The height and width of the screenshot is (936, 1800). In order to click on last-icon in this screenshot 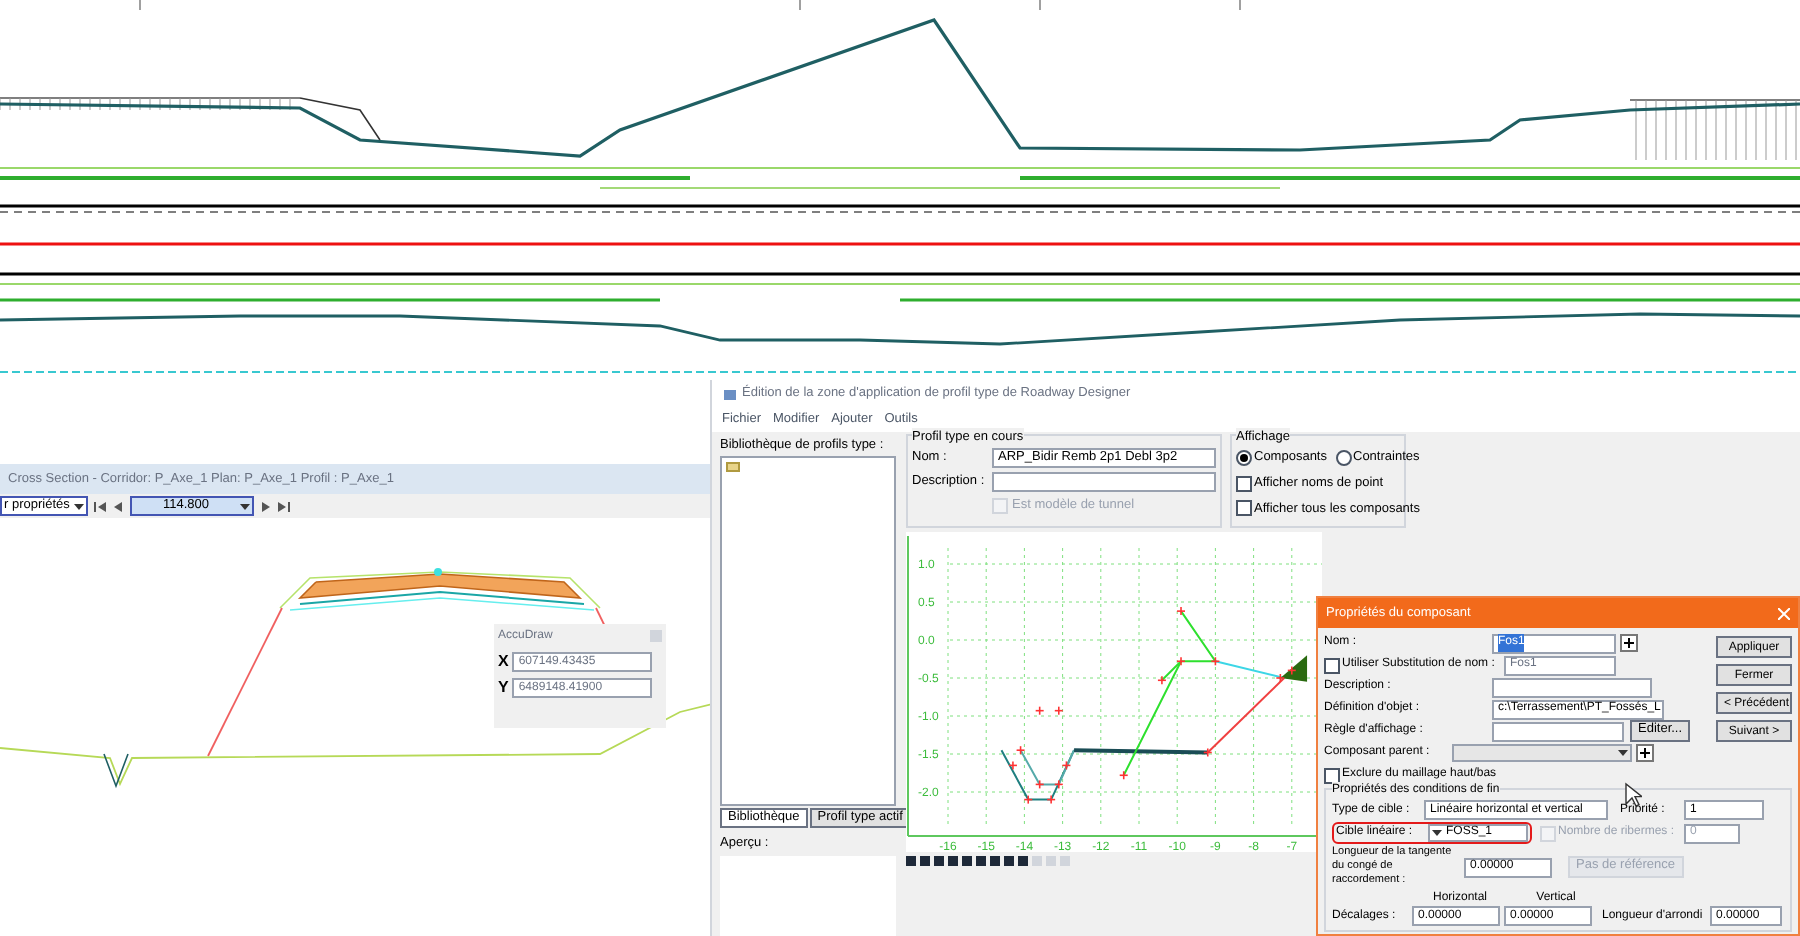, I will do `click(284, 506)`.